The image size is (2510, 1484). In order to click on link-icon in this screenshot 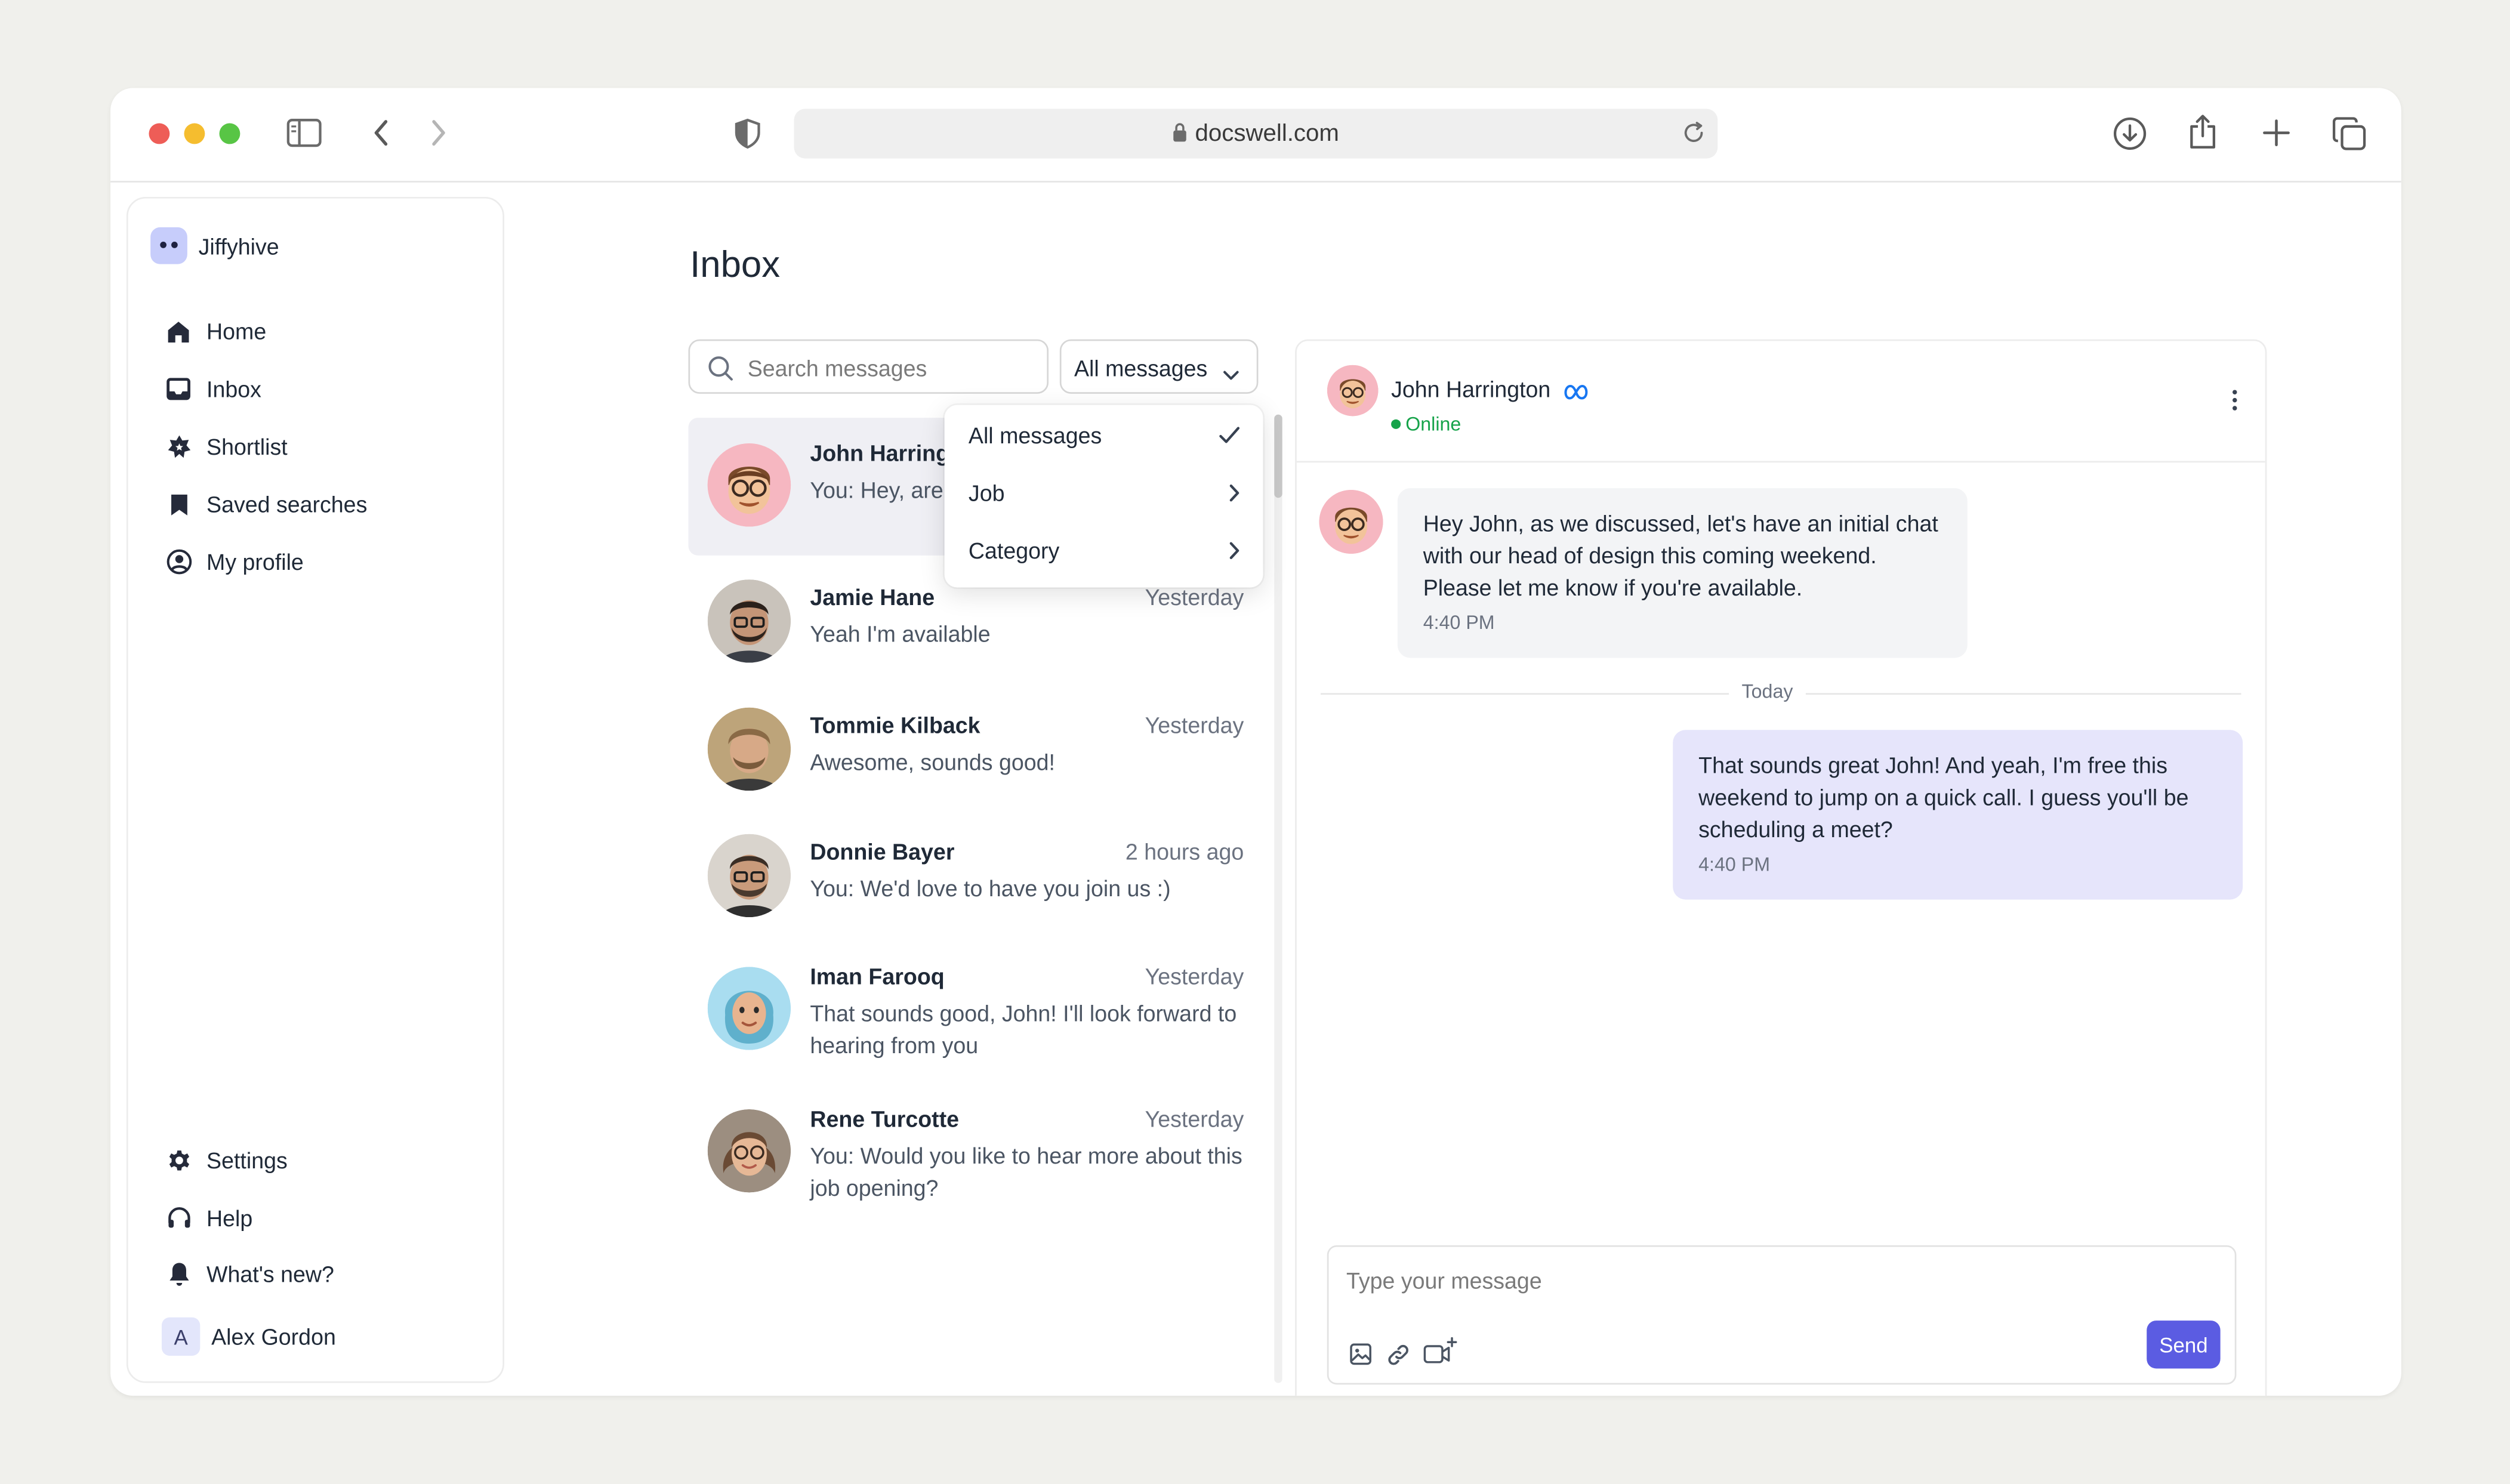, I will do `click(1398, 1359)`.